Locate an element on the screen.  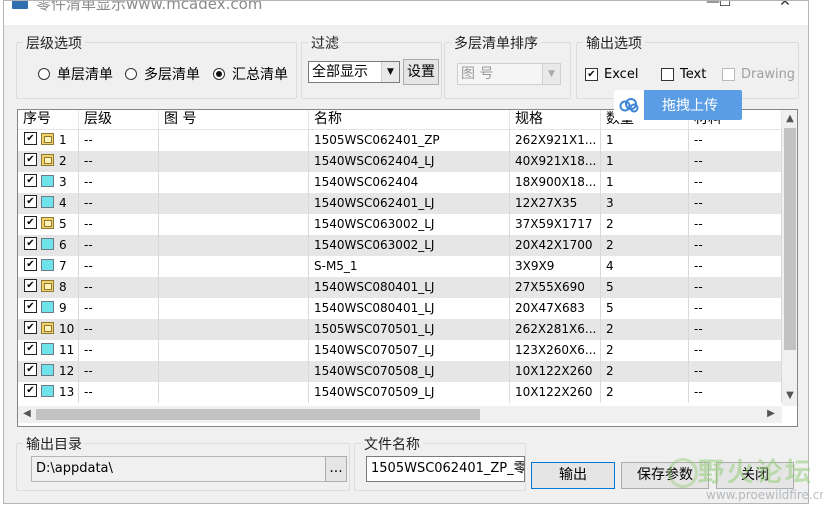
cell-name: 1505WSC062401_ZP is located at coordinates (409, 140).